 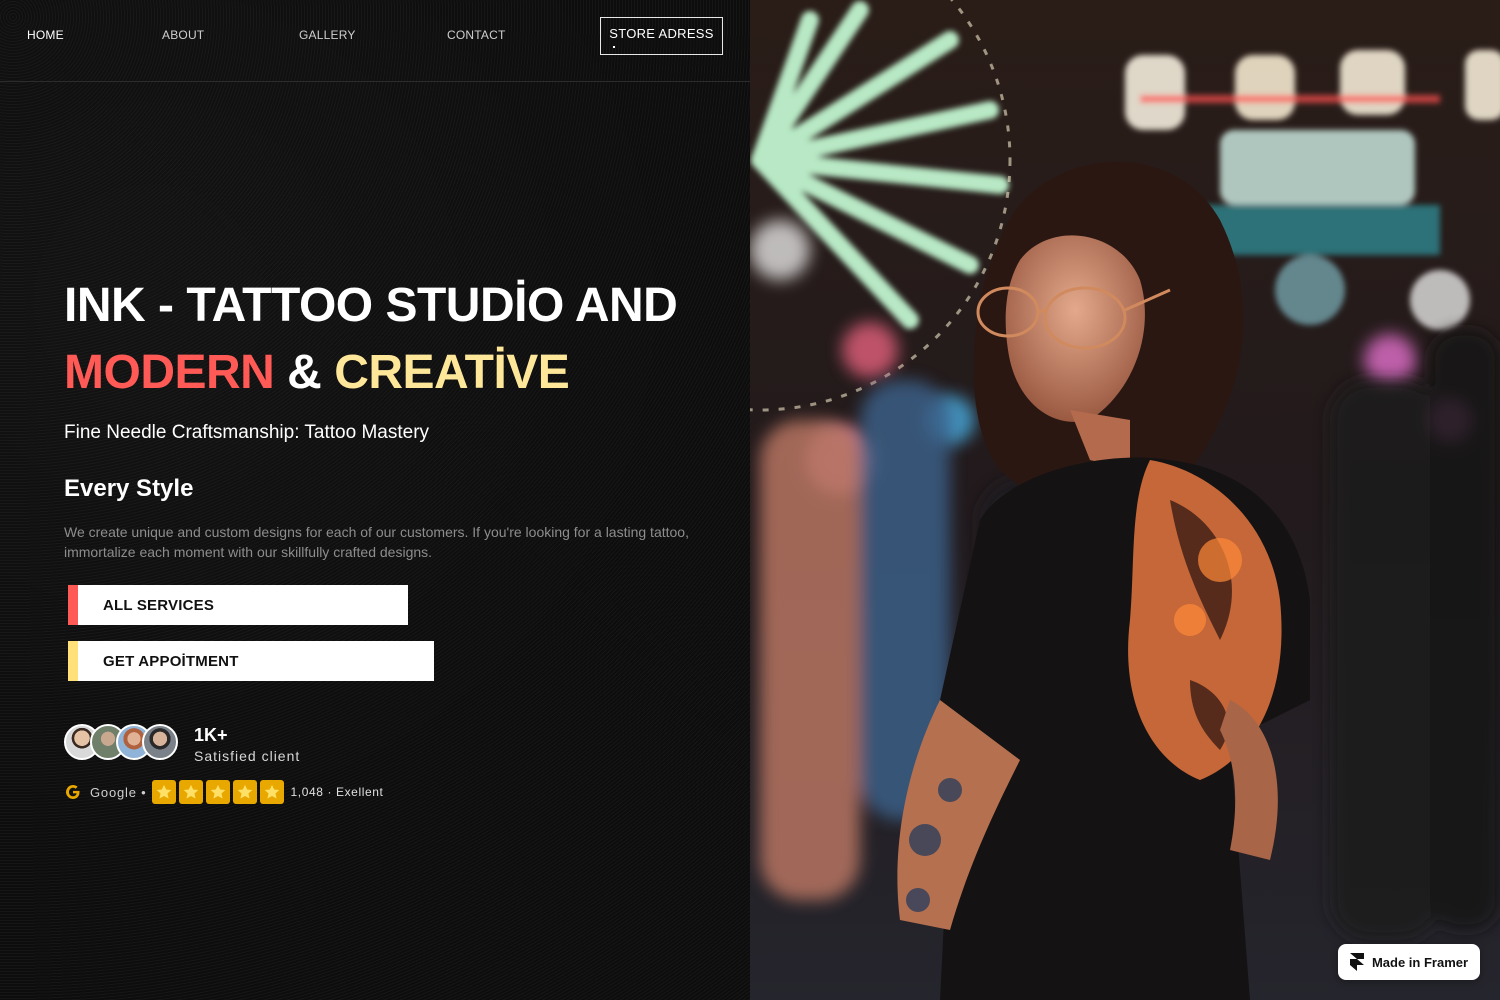 I want to click on google-g-icon, so click(x=73, y=792).